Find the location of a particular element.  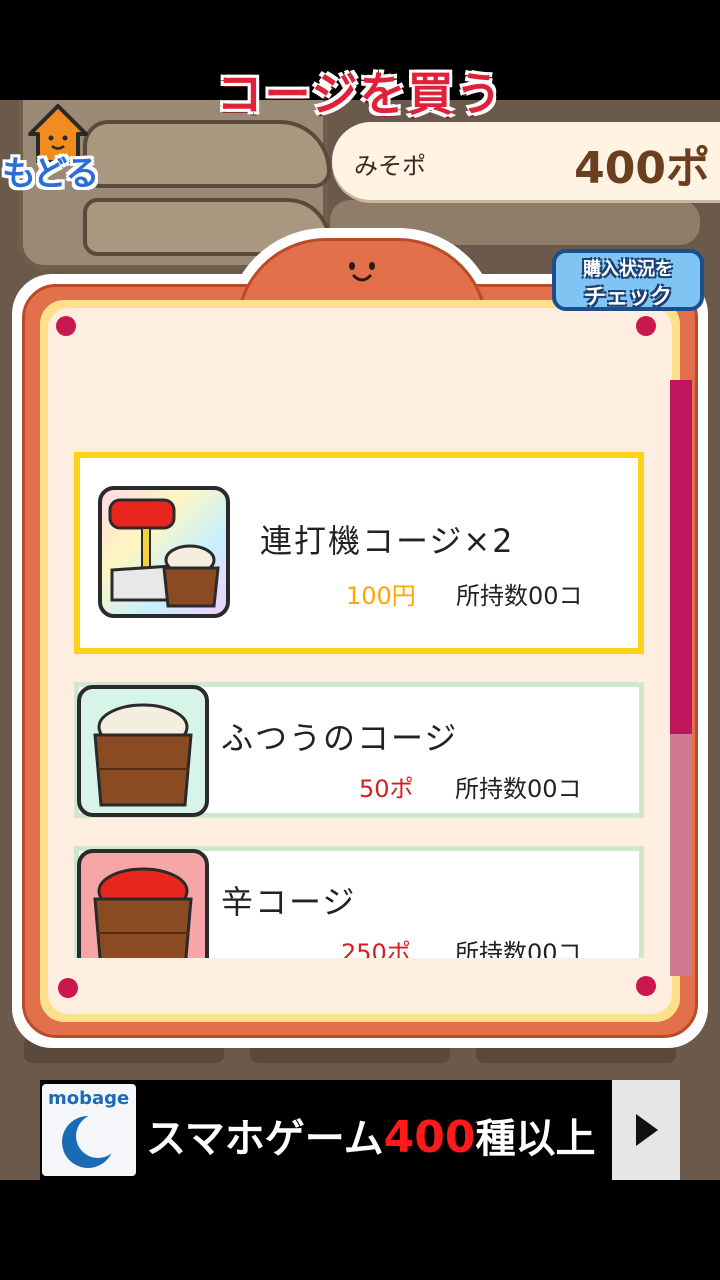

hammer-machine-icon is located at coordinates (164, 553).